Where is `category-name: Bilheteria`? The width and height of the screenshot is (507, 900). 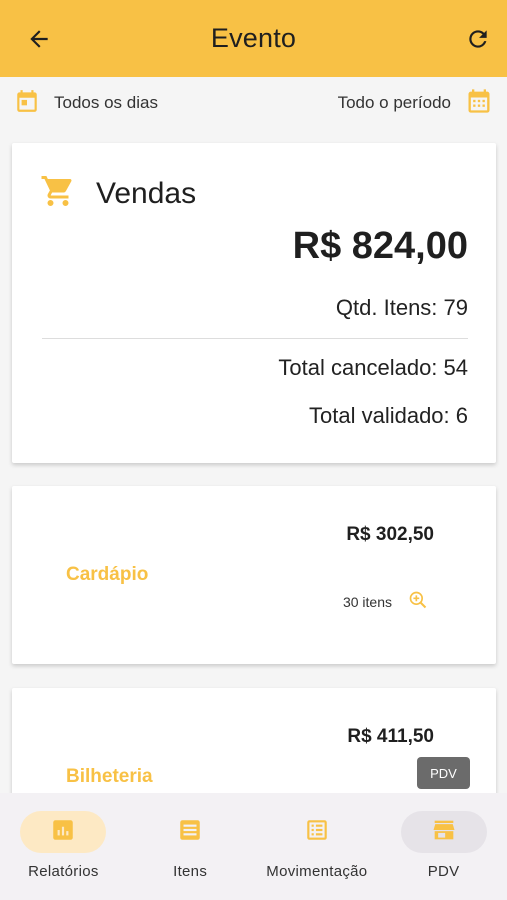
category-name: Bilheteria is located at coordinates (109, 776).